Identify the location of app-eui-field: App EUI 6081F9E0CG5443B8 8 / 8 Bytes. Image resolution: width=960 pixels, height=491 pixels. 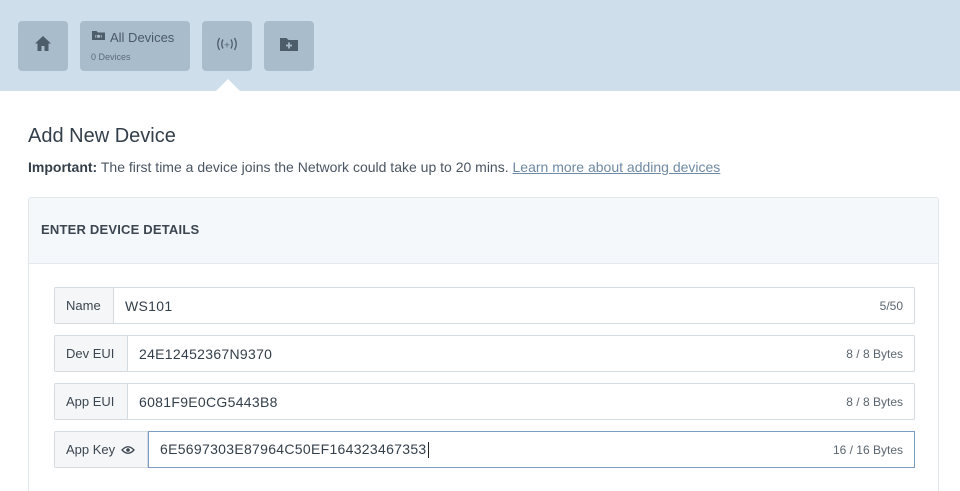
(484, 401).